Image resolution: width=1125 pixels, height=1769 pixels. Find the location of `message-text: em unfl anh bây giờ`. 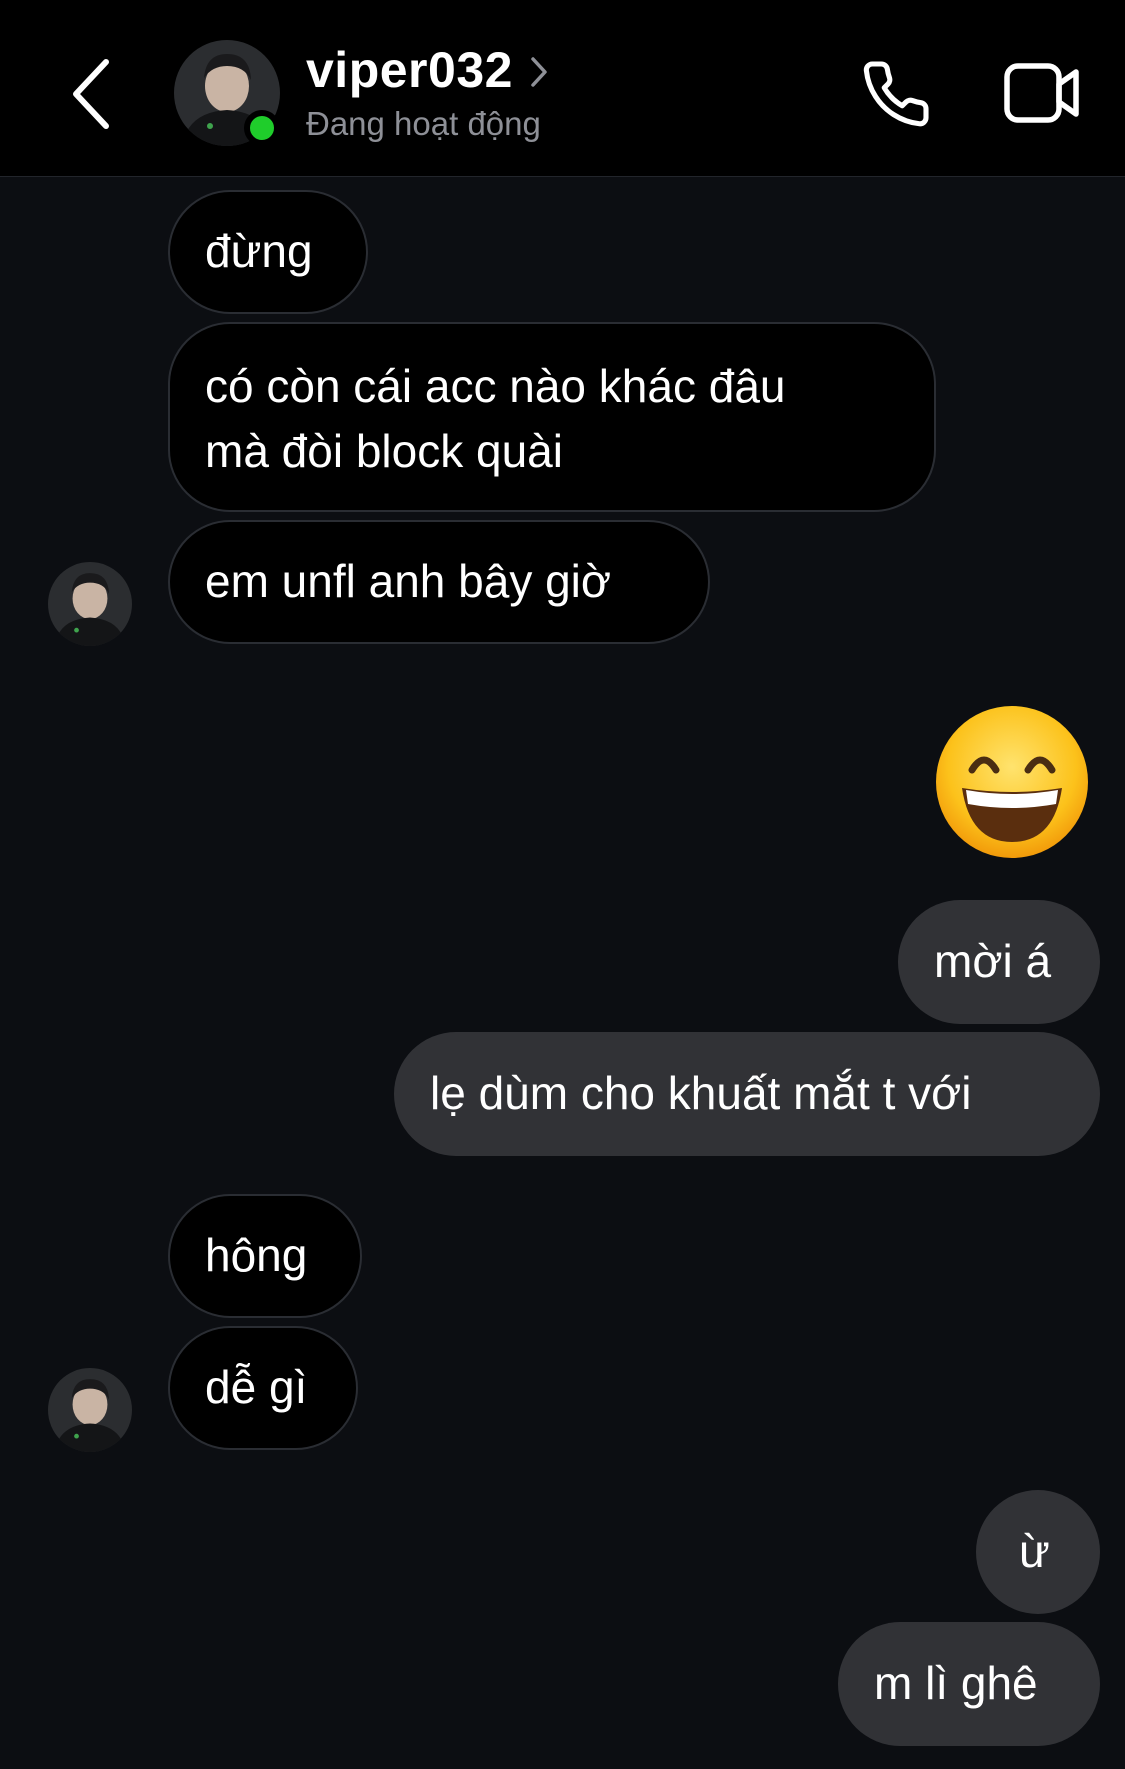

message-text: em unfl anh bây giờ is located at coordinates (408, 581).